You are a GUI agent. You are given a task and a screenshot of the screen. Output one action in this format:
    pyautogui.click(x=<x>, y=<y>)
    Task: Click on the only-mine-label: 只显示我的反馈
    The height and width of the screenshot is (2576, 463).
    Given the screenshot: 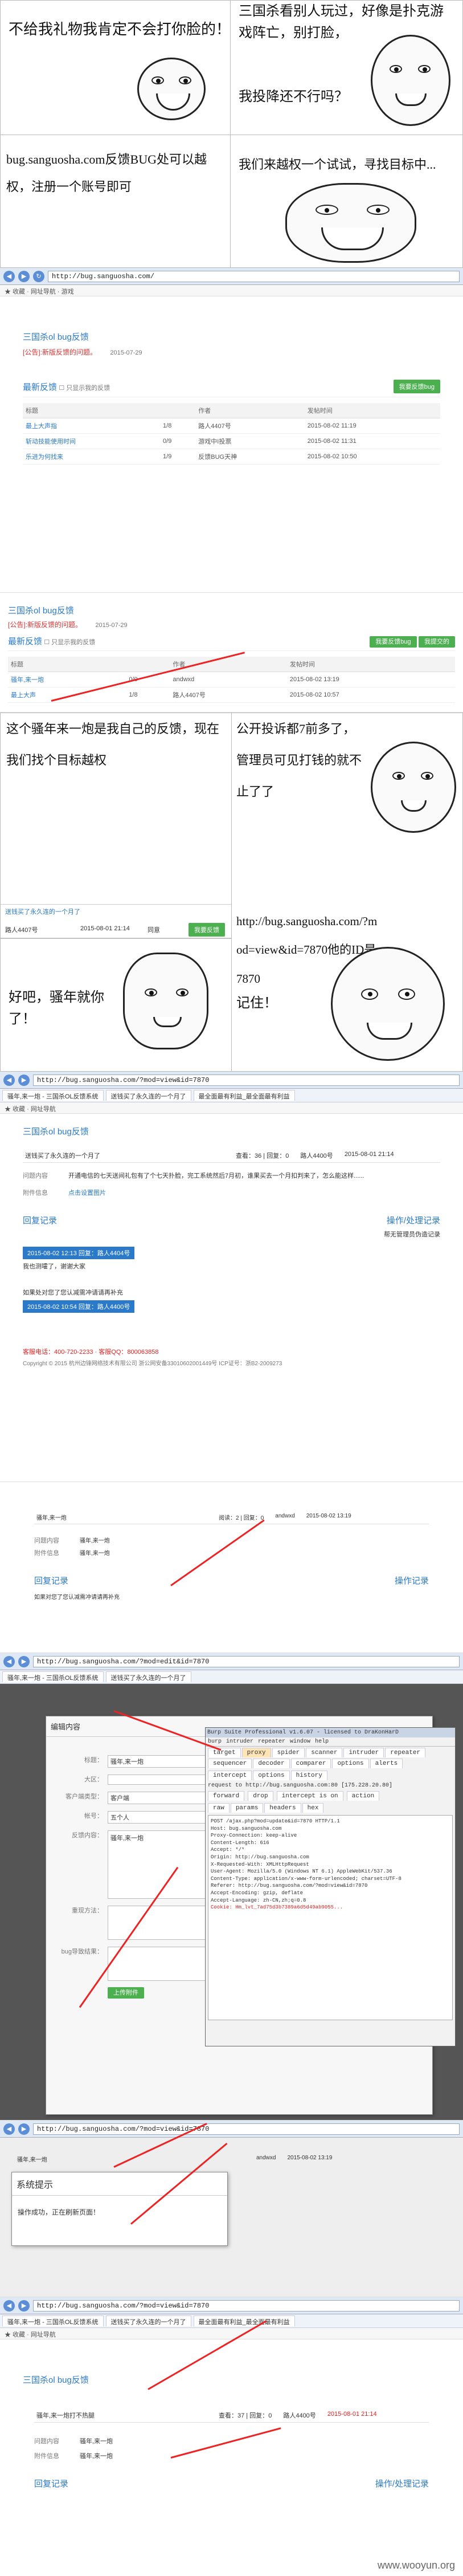 What is the action you would take?
    pyautogui.click(x=88, y=388)
    